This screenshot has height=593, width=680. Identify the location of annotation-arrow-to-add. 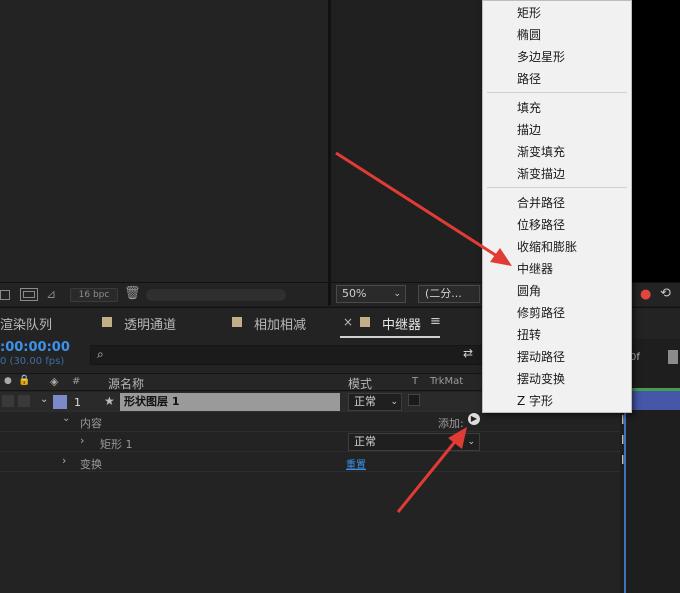
(428, 475).